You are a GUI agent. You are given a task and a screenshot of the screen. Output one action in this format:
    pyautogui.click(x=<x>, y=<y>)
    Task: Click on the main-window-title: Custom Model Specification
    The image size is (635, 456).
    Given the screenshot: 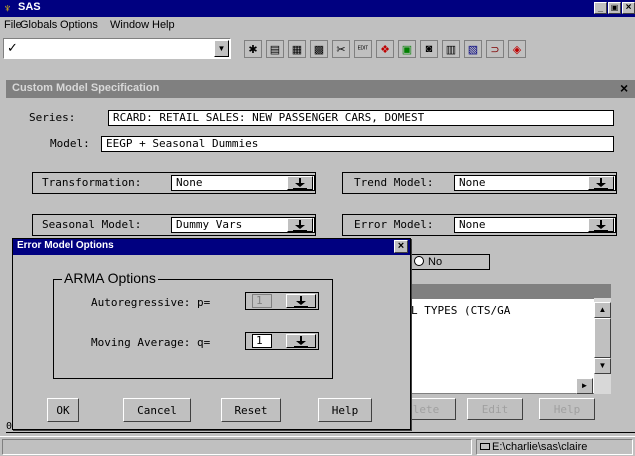 What is the action you would take?
    pyautogui.click(x=86, y=88)
    